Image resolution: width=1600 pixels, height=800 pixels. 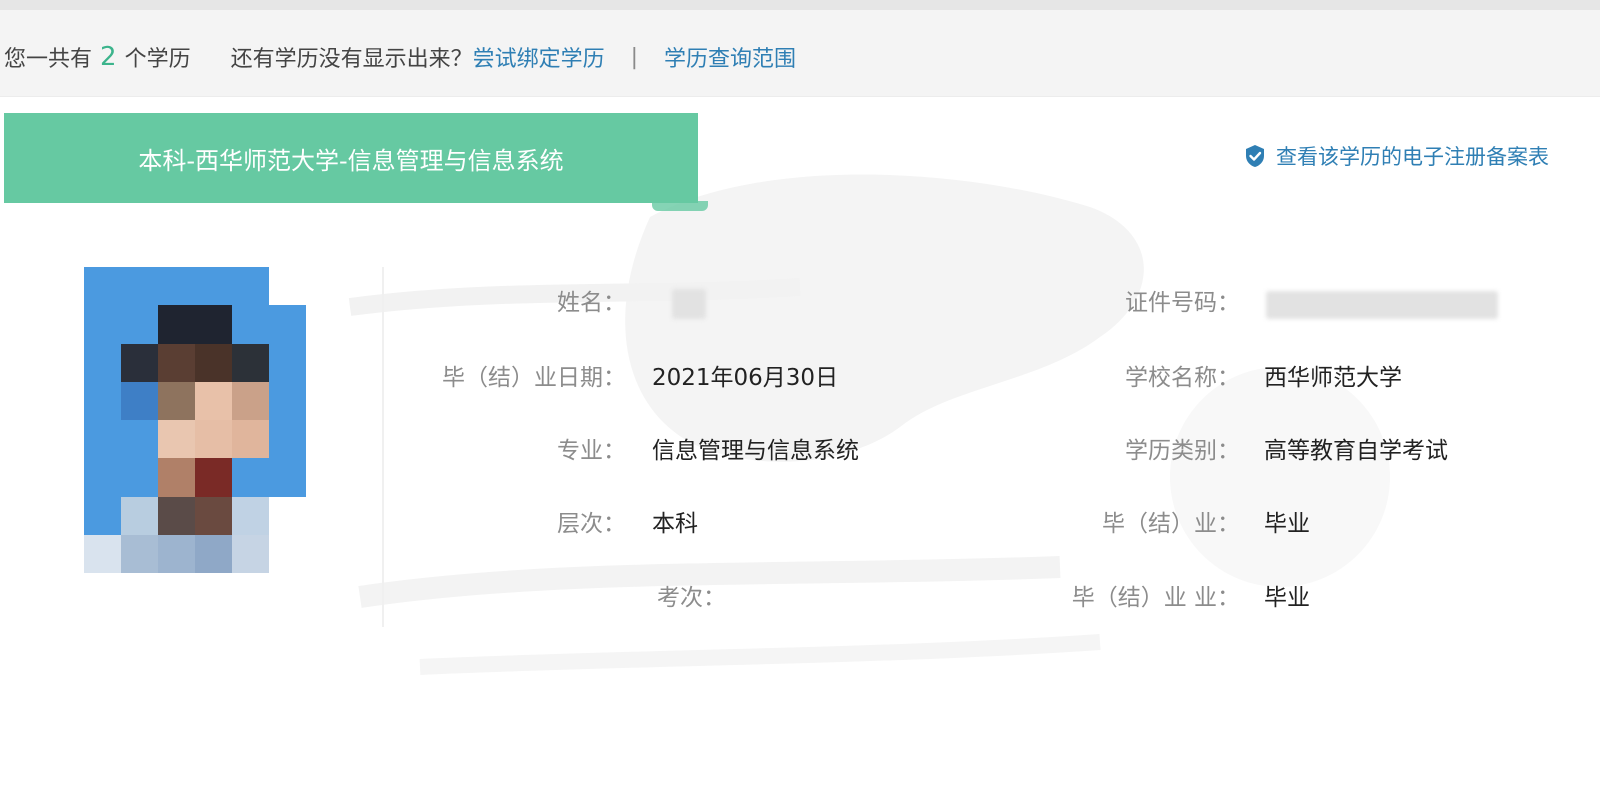 I want to click on major-value: 信息管理与信息系统, so click(x=755, y=451).